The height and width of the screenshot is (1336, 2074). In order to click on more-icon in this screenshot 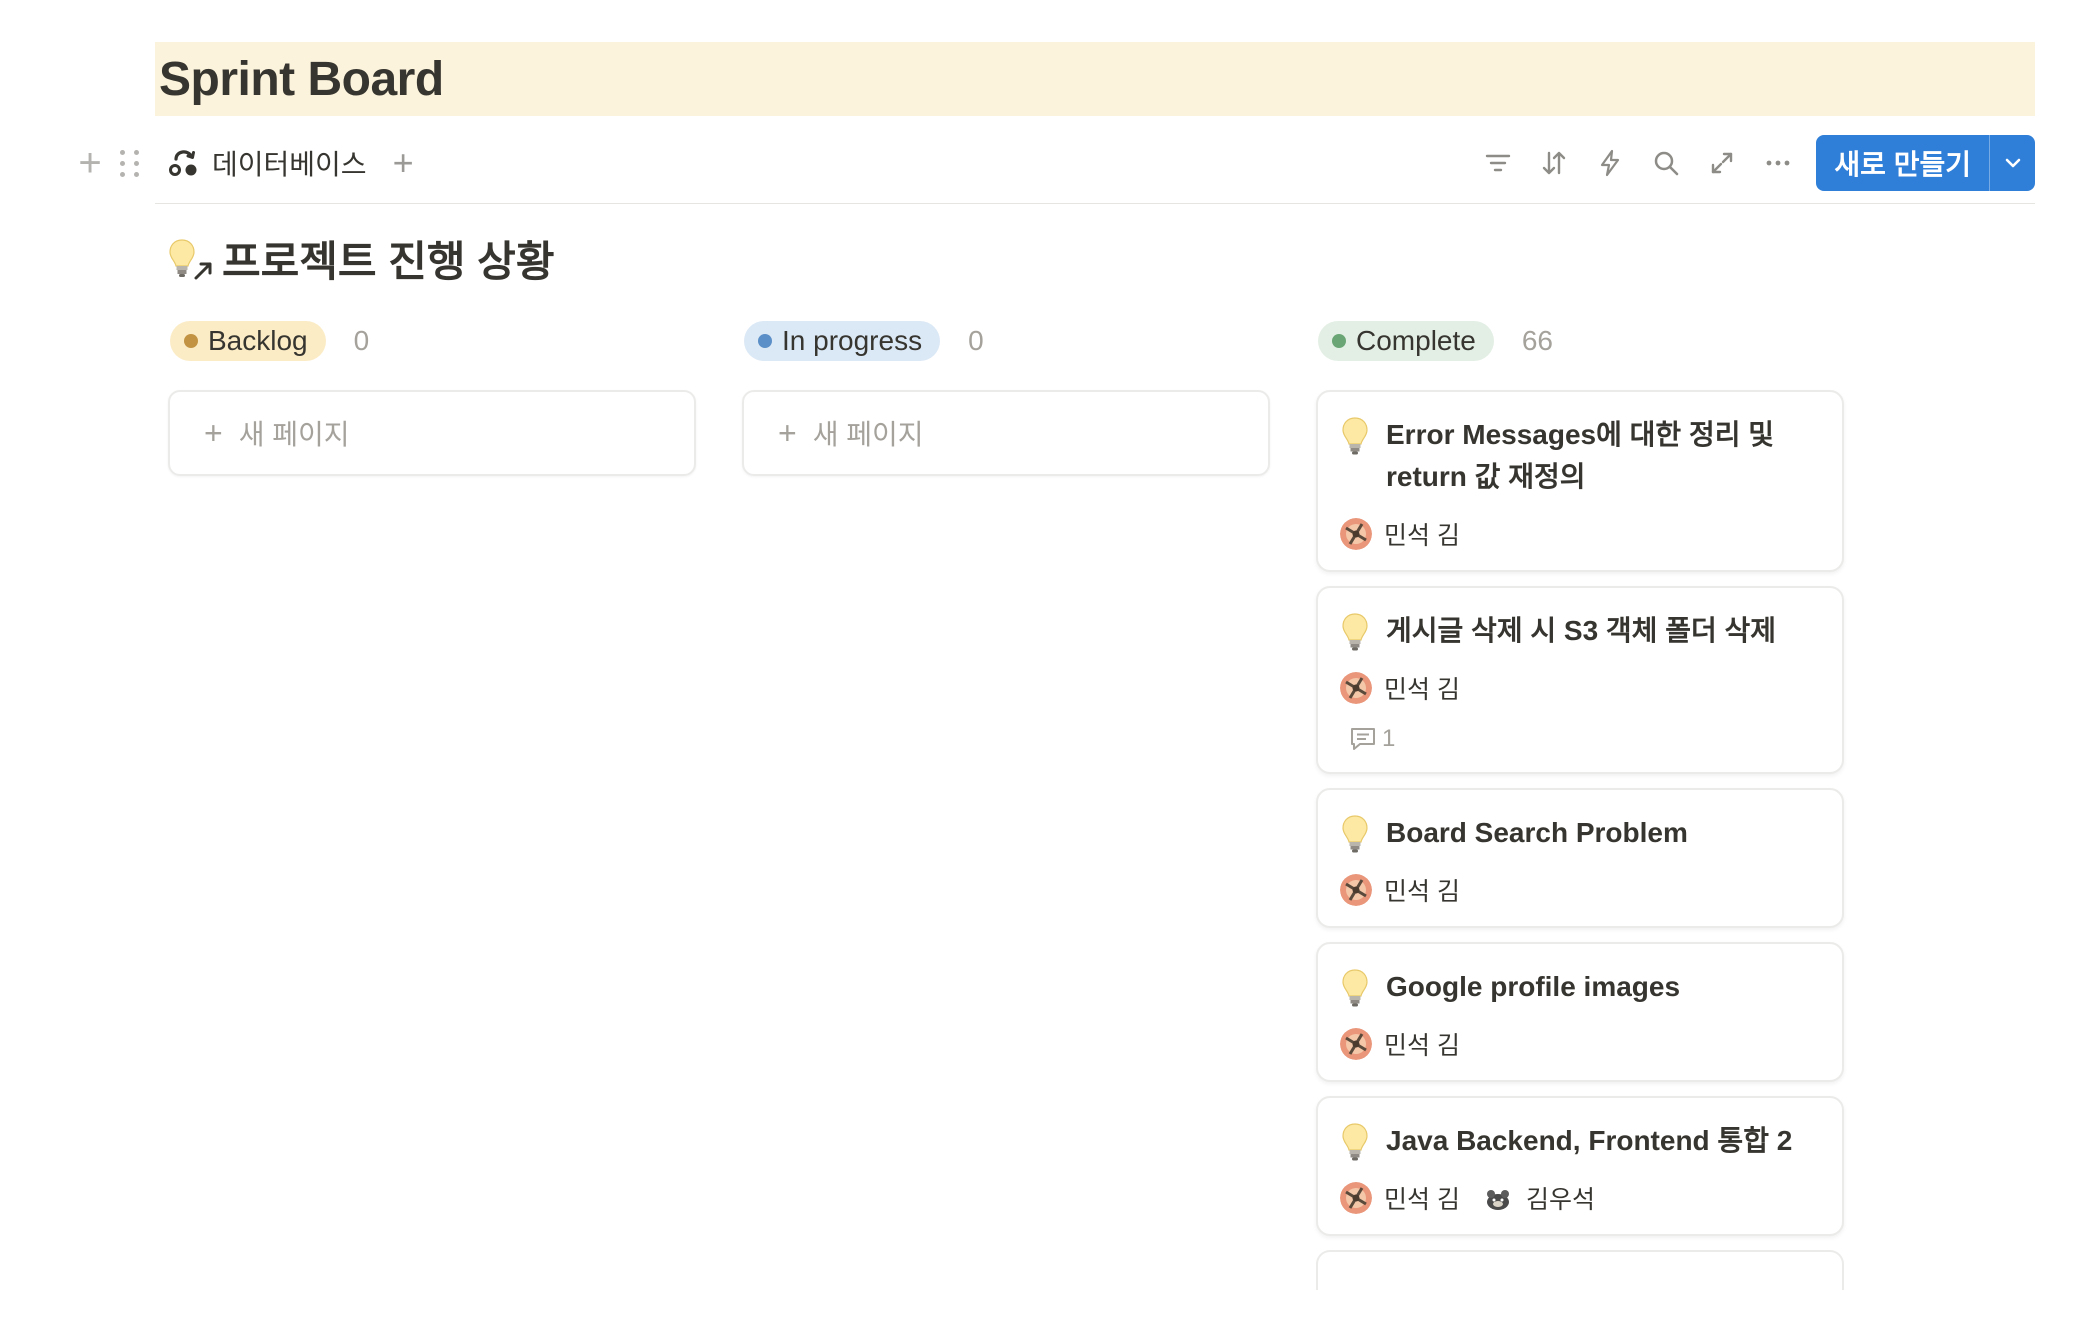, I will do `click(1778, 163)`.